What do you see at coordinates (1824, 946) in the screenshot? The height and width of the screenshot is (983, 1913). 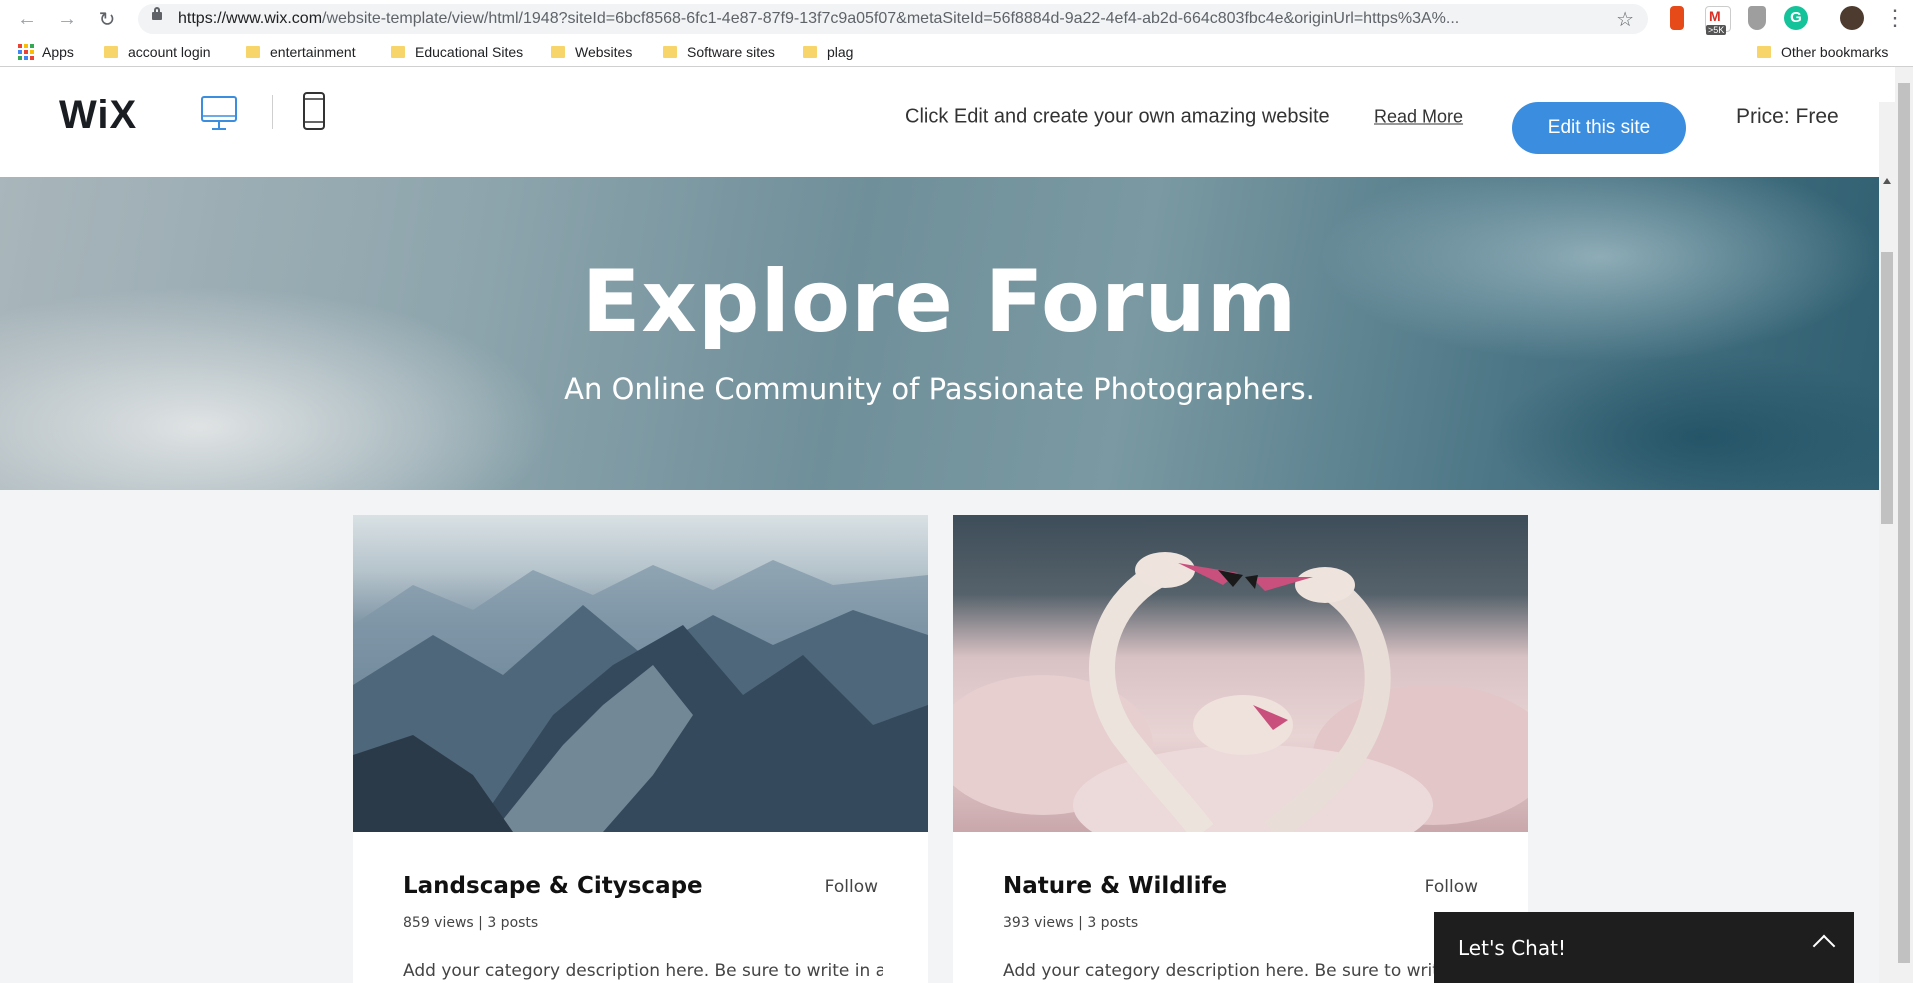 I see `chevron-up-icon` at bounding box center [1824, 946].